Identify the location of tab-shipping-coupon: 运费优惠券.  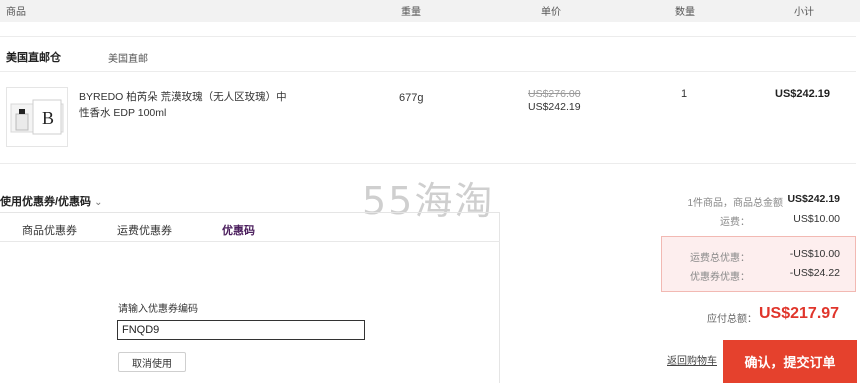
(144, 230).